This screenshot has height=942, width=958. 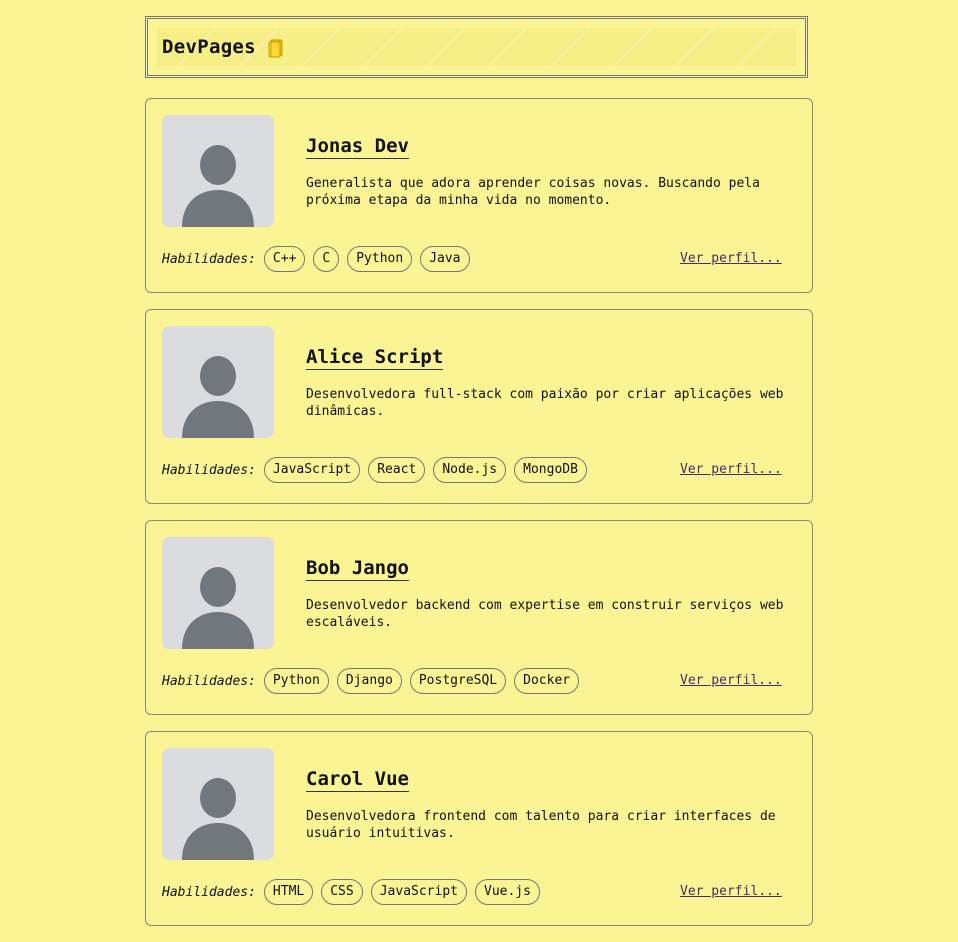 I want to click on skill-chip: C, so click(x=326, y=259).